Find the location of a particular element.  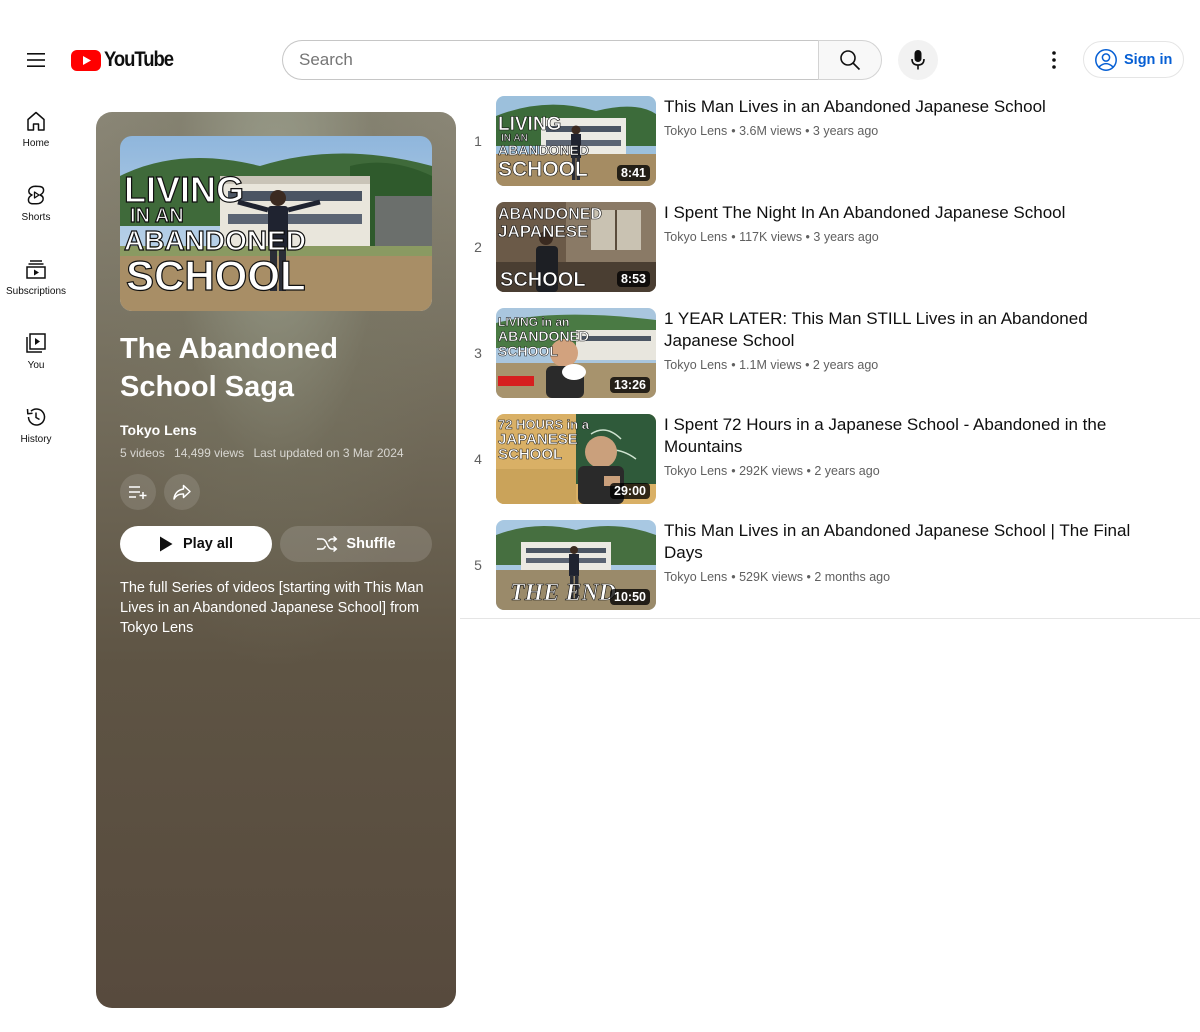

playlist-thumbnail-image: LIVING IN AN ABANDONED SCHOOL is located at coordinates (276, 223).